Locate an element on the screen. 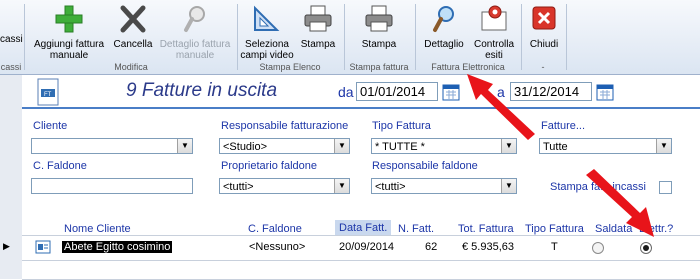 Image resolution: width=700 pixels, height=280 pixels. date-from-field: 01/01/2014 is located at coordinates (397, 91).